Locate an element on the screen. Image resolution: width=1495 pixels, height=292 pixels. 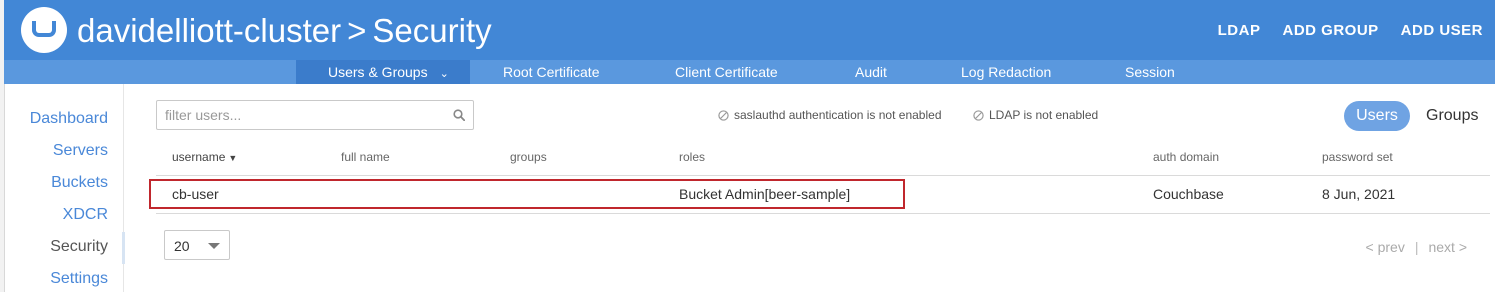
add-group-button: ADD GROUP is located at coordinates (1330, 30).